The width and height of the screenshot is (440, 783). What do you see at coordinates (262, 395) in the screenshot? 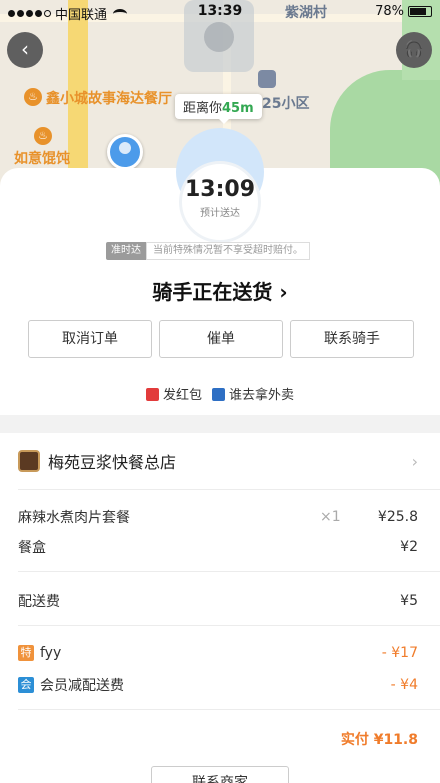
I see `who-picks-label: 谁去拿外卖` at bounding box center [262, 395].